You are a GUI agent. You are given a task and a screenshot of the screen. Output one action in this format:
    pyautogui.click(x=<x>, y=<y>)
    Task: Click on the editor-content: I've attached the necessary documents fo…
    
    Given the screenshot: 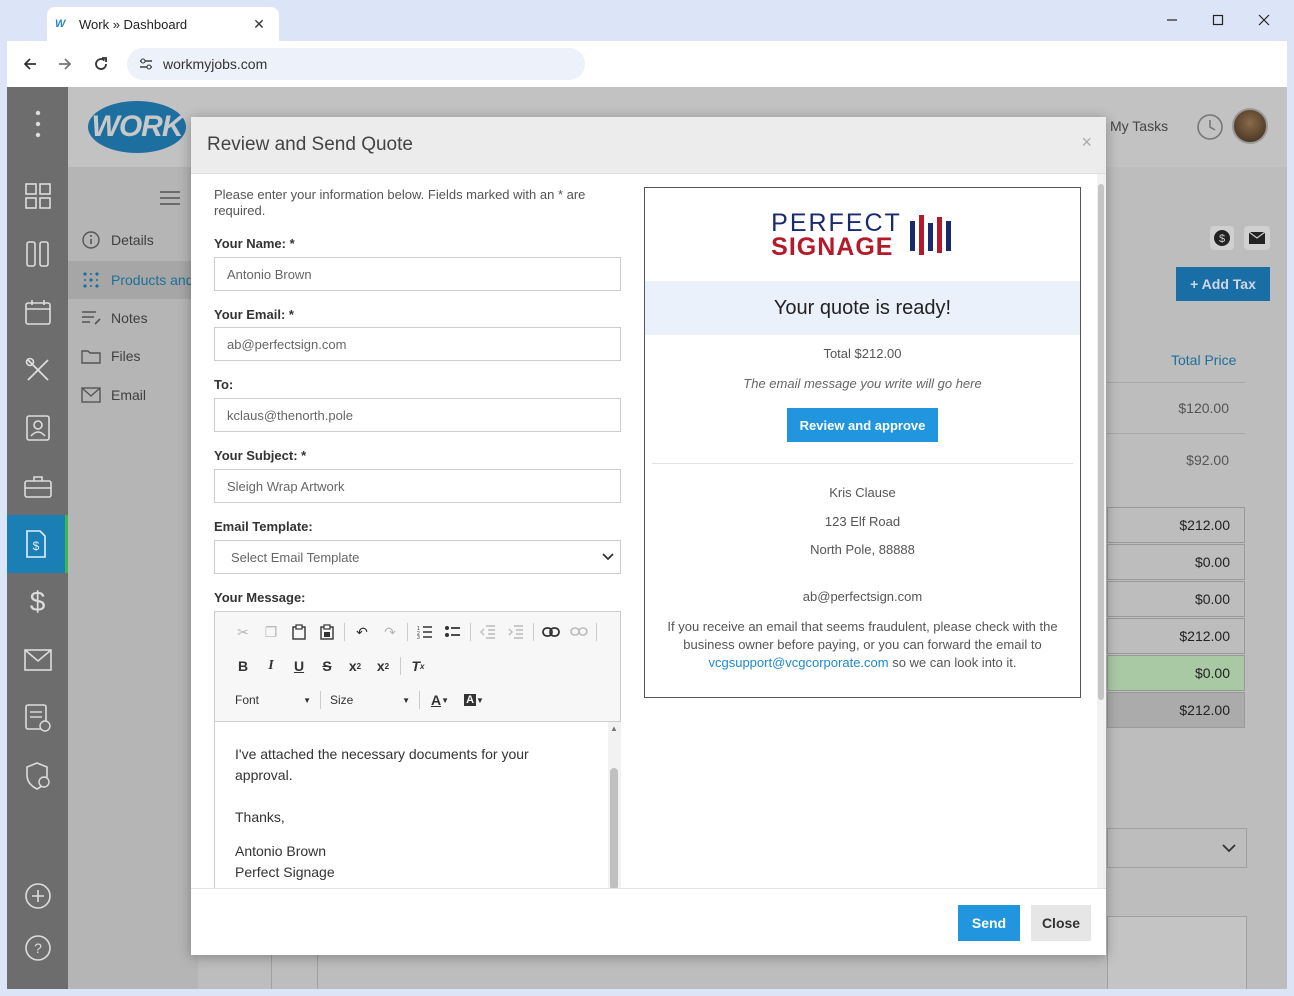 What is the action you would take?
    pyautogui.click(x=412, y=805)
    